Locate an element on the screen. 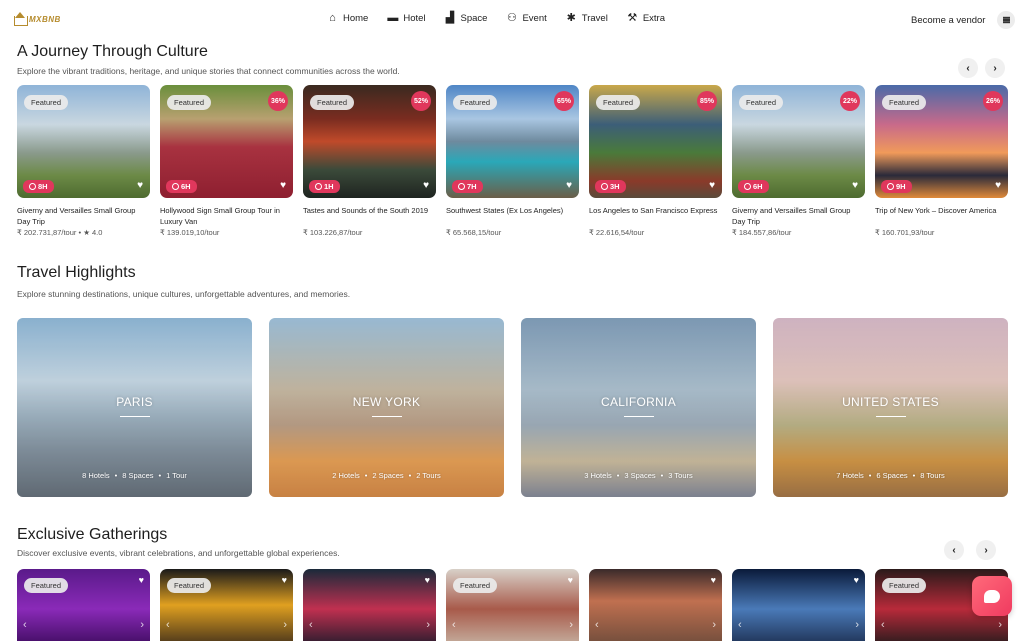 The image size is (1024, 641). nav-item-hotel: ▬ Hotel is located at coordinates (405, 18).